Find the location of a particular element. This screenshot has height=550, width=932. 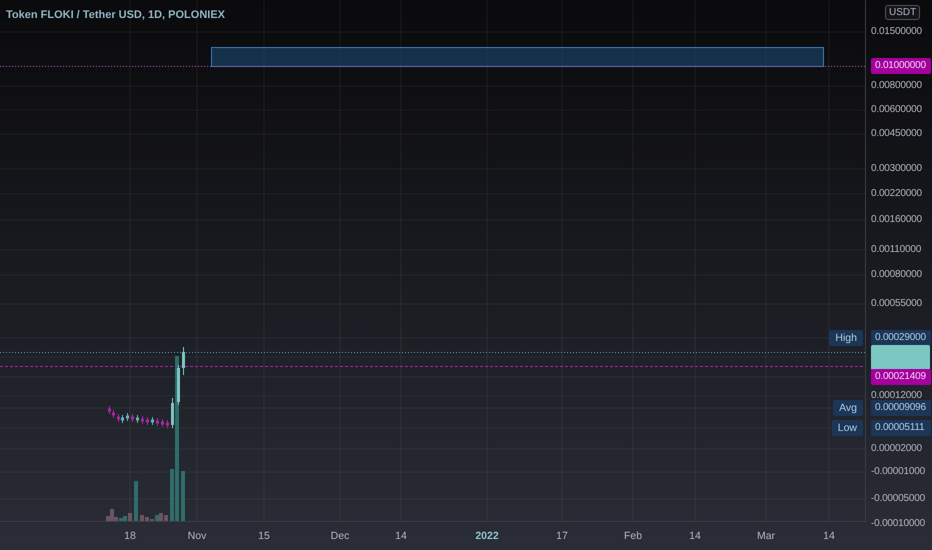

price-marker-label: 0.01000000 is located at coordinates (901, 66).